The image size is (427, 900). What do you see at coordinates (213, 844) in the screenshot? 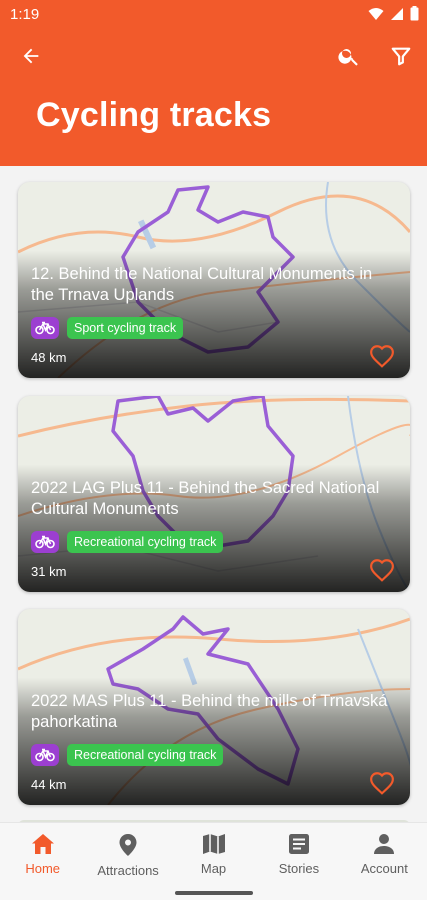
I see `map-icon` at bounding box center [213, 844].